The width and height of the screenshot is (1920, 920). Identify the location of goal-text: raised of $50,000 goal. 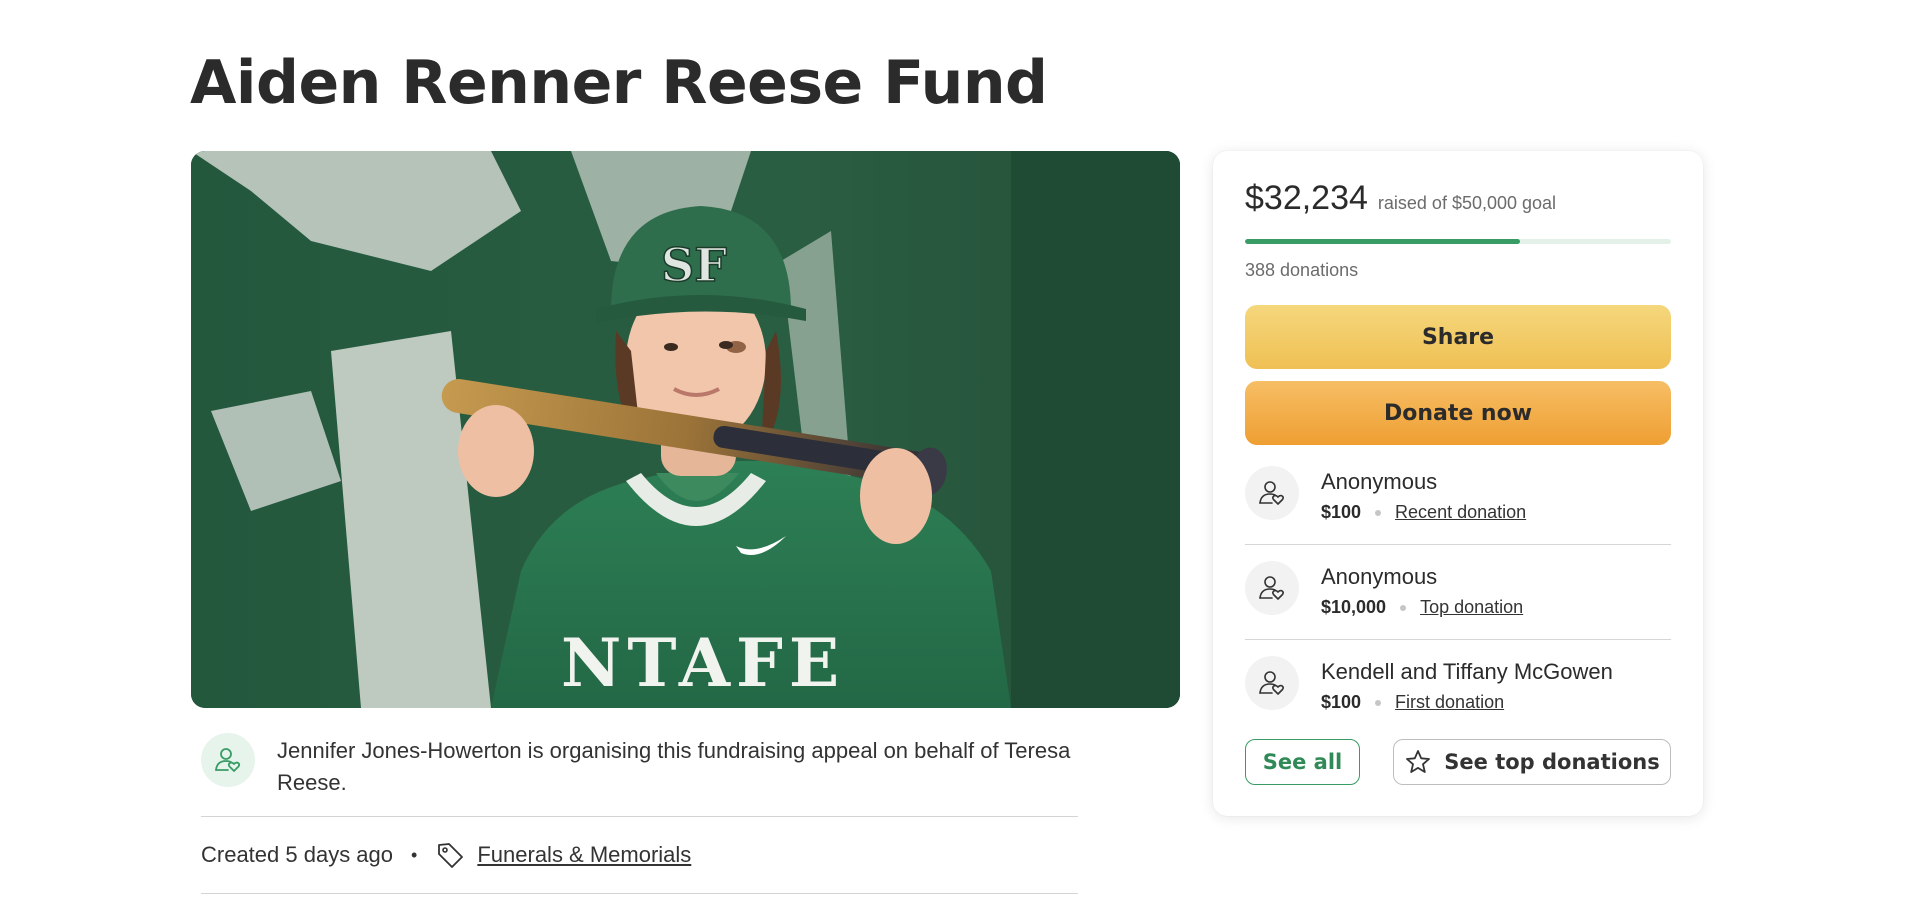
(1467, 203).